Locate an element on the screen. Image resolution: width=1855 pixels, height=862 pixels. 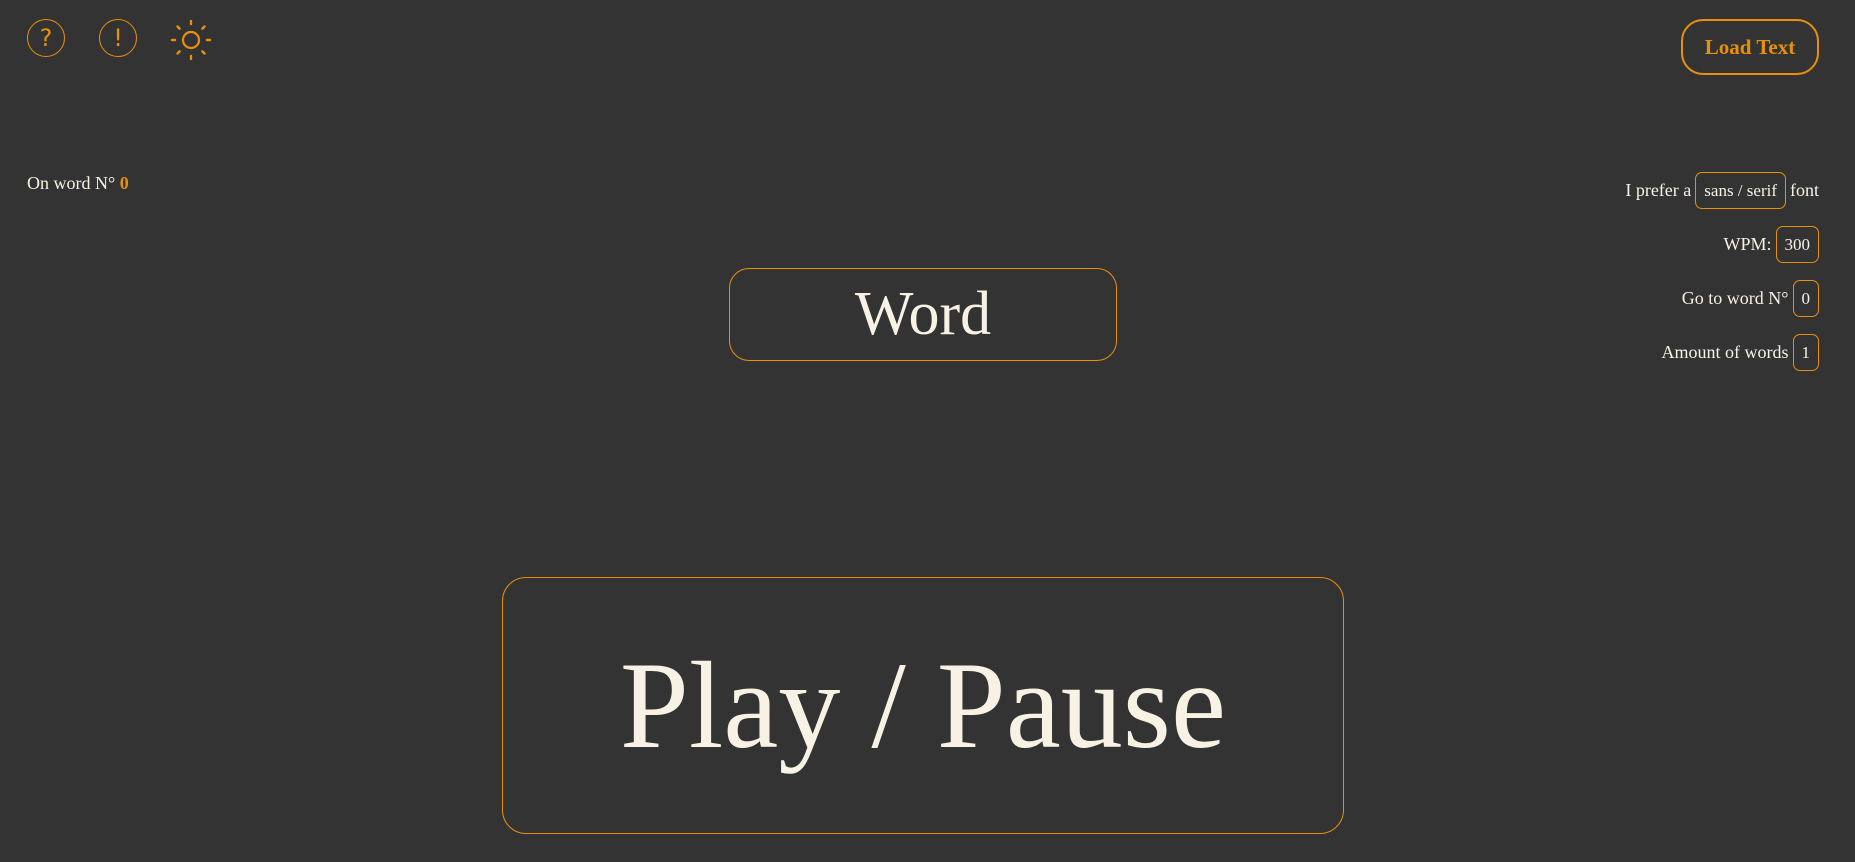
wpm-label: WPM: is located at coordinates (1747, 244).